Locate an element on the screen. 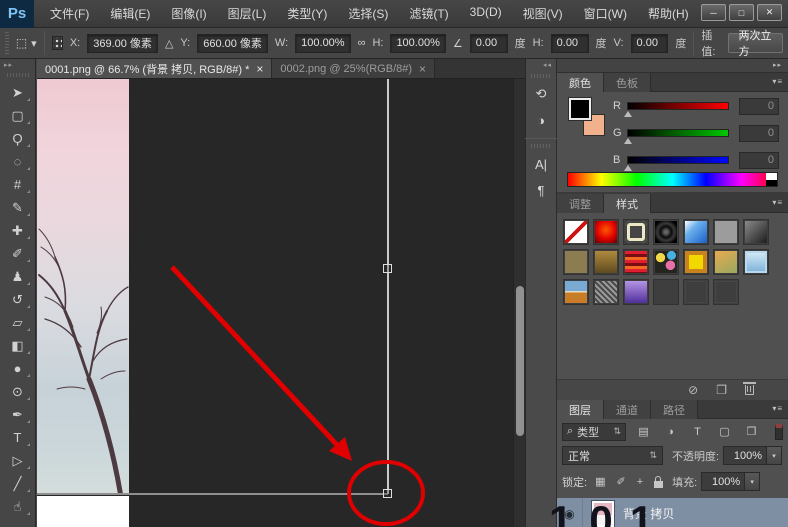 The height and width of the screenshot is (527, 788). history-brush-tool: ↺ is located at coordinates (18, 299).